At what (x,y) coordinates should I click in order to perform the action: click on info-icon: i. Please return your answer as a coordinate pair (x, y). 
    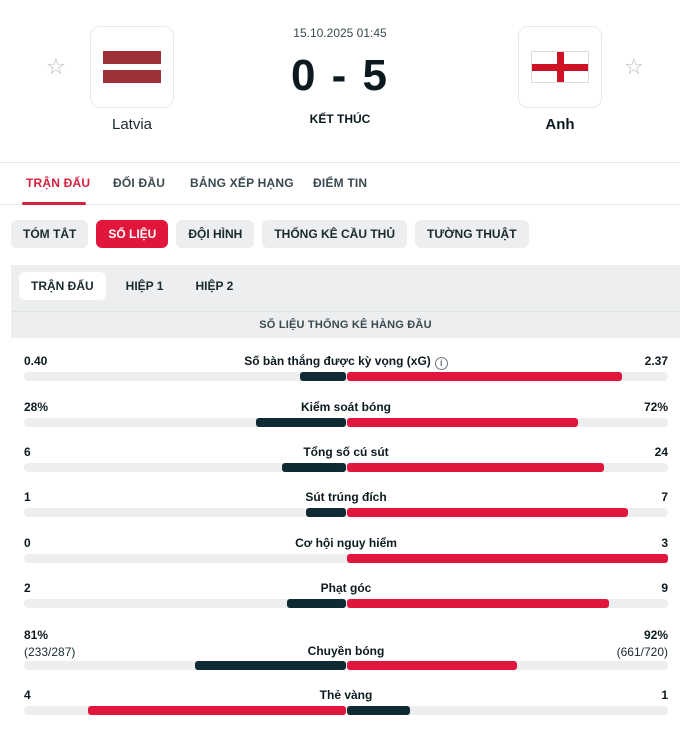
    Looking at the image, I should click on (441, 363).